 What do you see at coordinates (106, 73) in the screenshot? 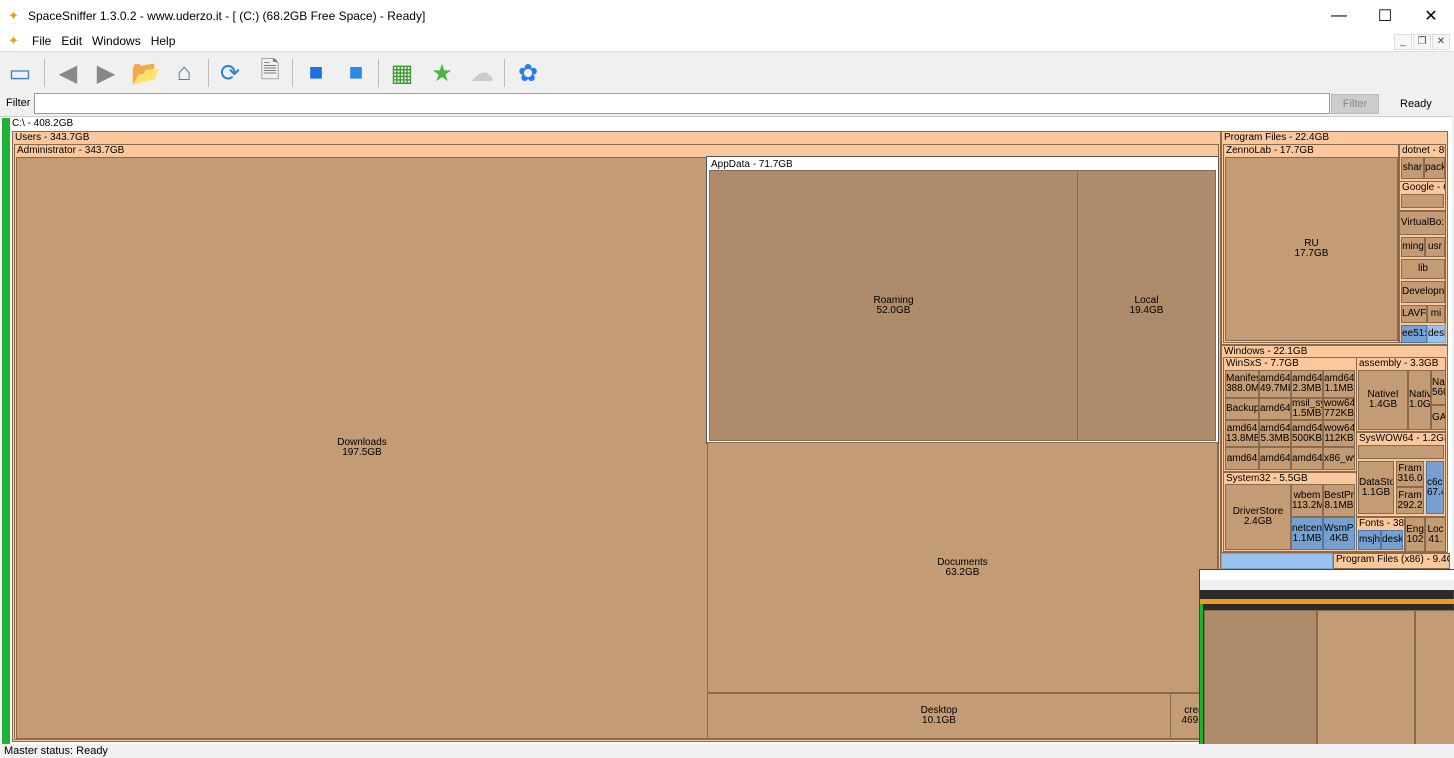
I see `forward-icon: ▶` at bounding box center [106, 73].